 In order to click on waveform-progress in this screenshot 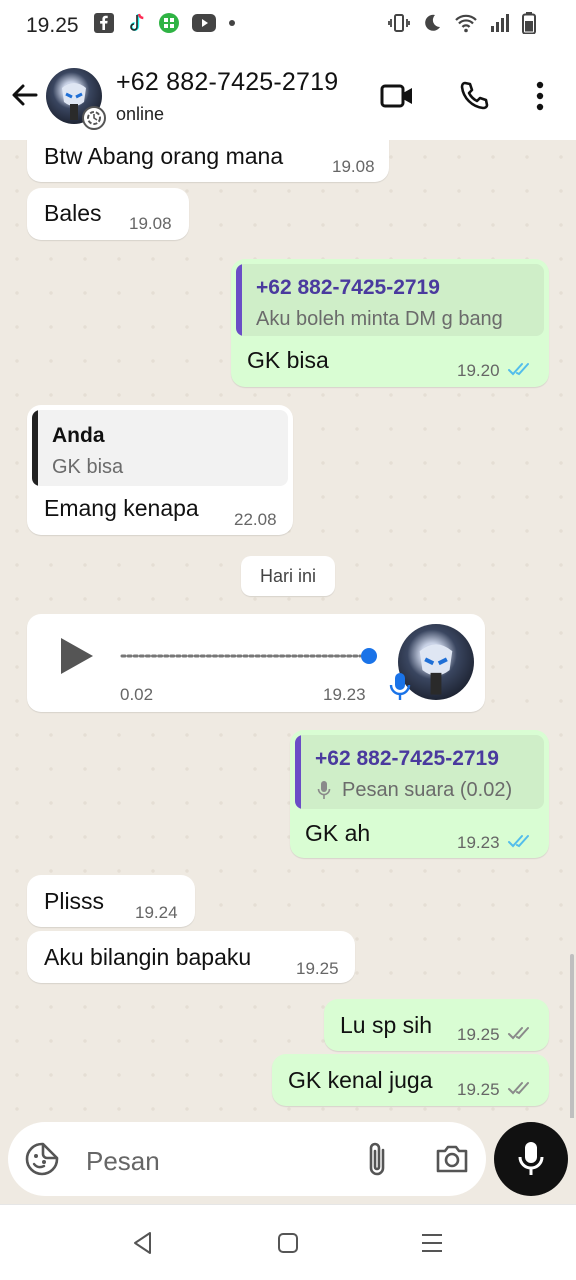, I will do `click(251, 656)`.